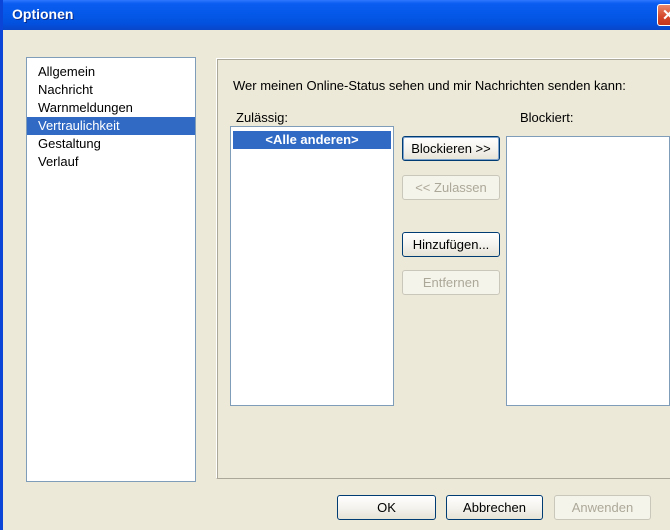 The image size is (670, 530). I want to click on allowed-list: <Alle anderen>, so click(312, 266).